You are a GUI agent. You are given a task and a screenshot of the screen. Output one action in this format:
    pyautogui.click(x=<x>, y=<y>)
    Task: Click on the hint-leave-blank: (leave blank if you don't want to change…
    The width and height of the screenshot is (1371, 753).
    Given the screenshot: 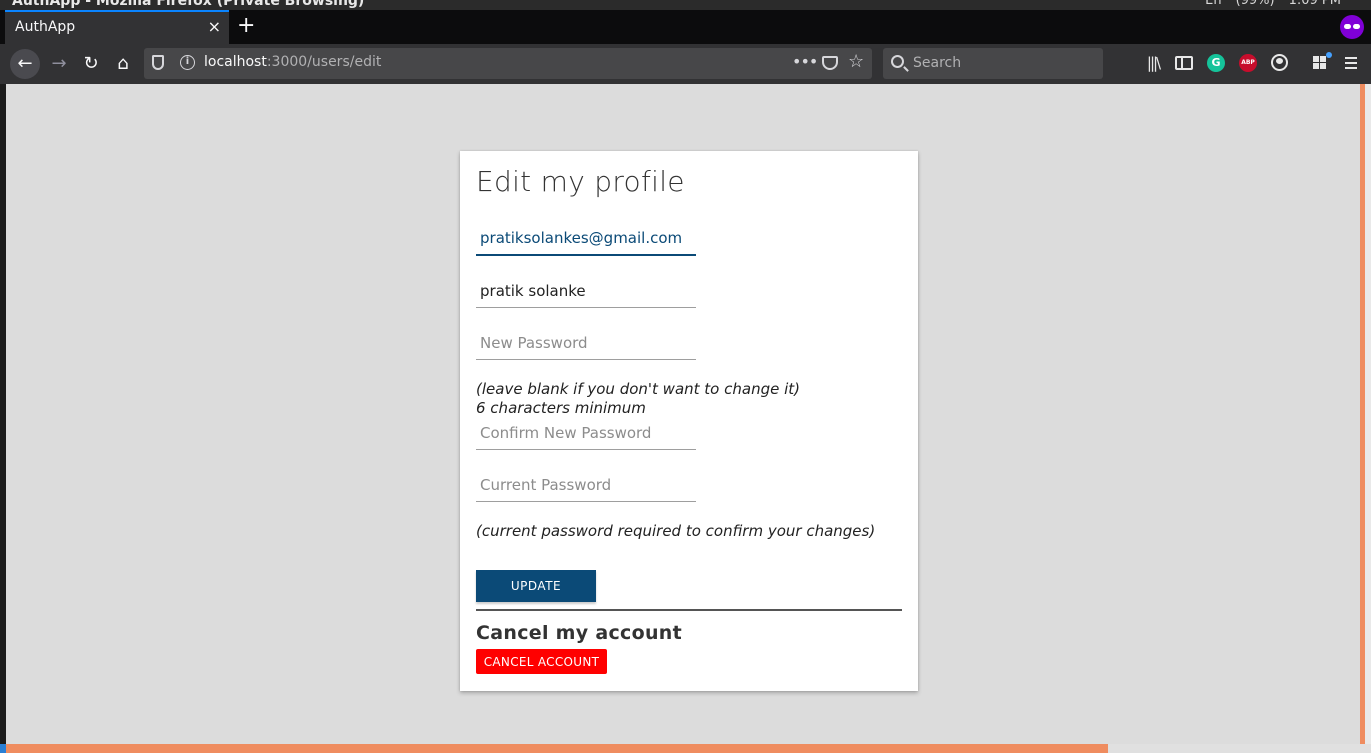 What is the action you would take?
    pyautogui.click(x=638, y=389)
    